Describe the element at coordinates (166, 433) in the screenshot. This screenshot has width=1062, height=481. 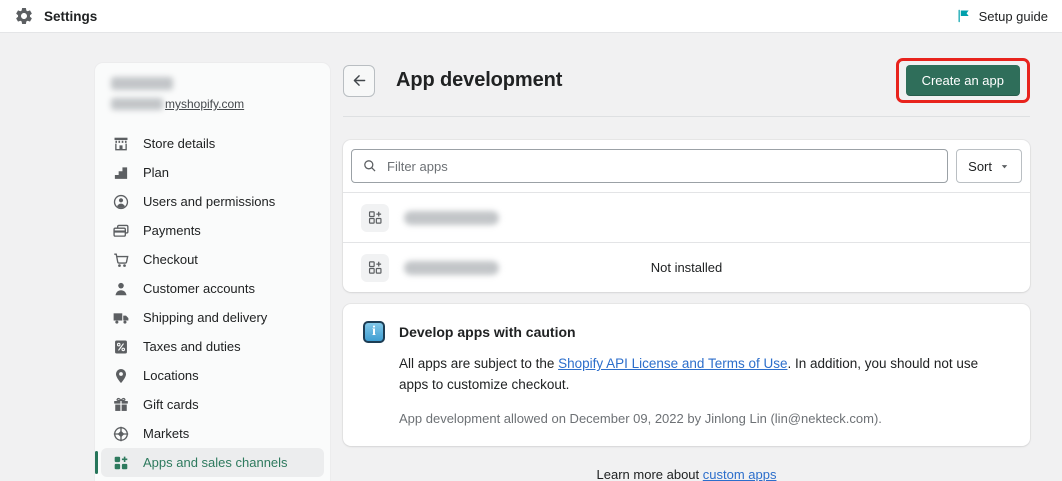
I see `sidebar-item-label: Markets` at that location.